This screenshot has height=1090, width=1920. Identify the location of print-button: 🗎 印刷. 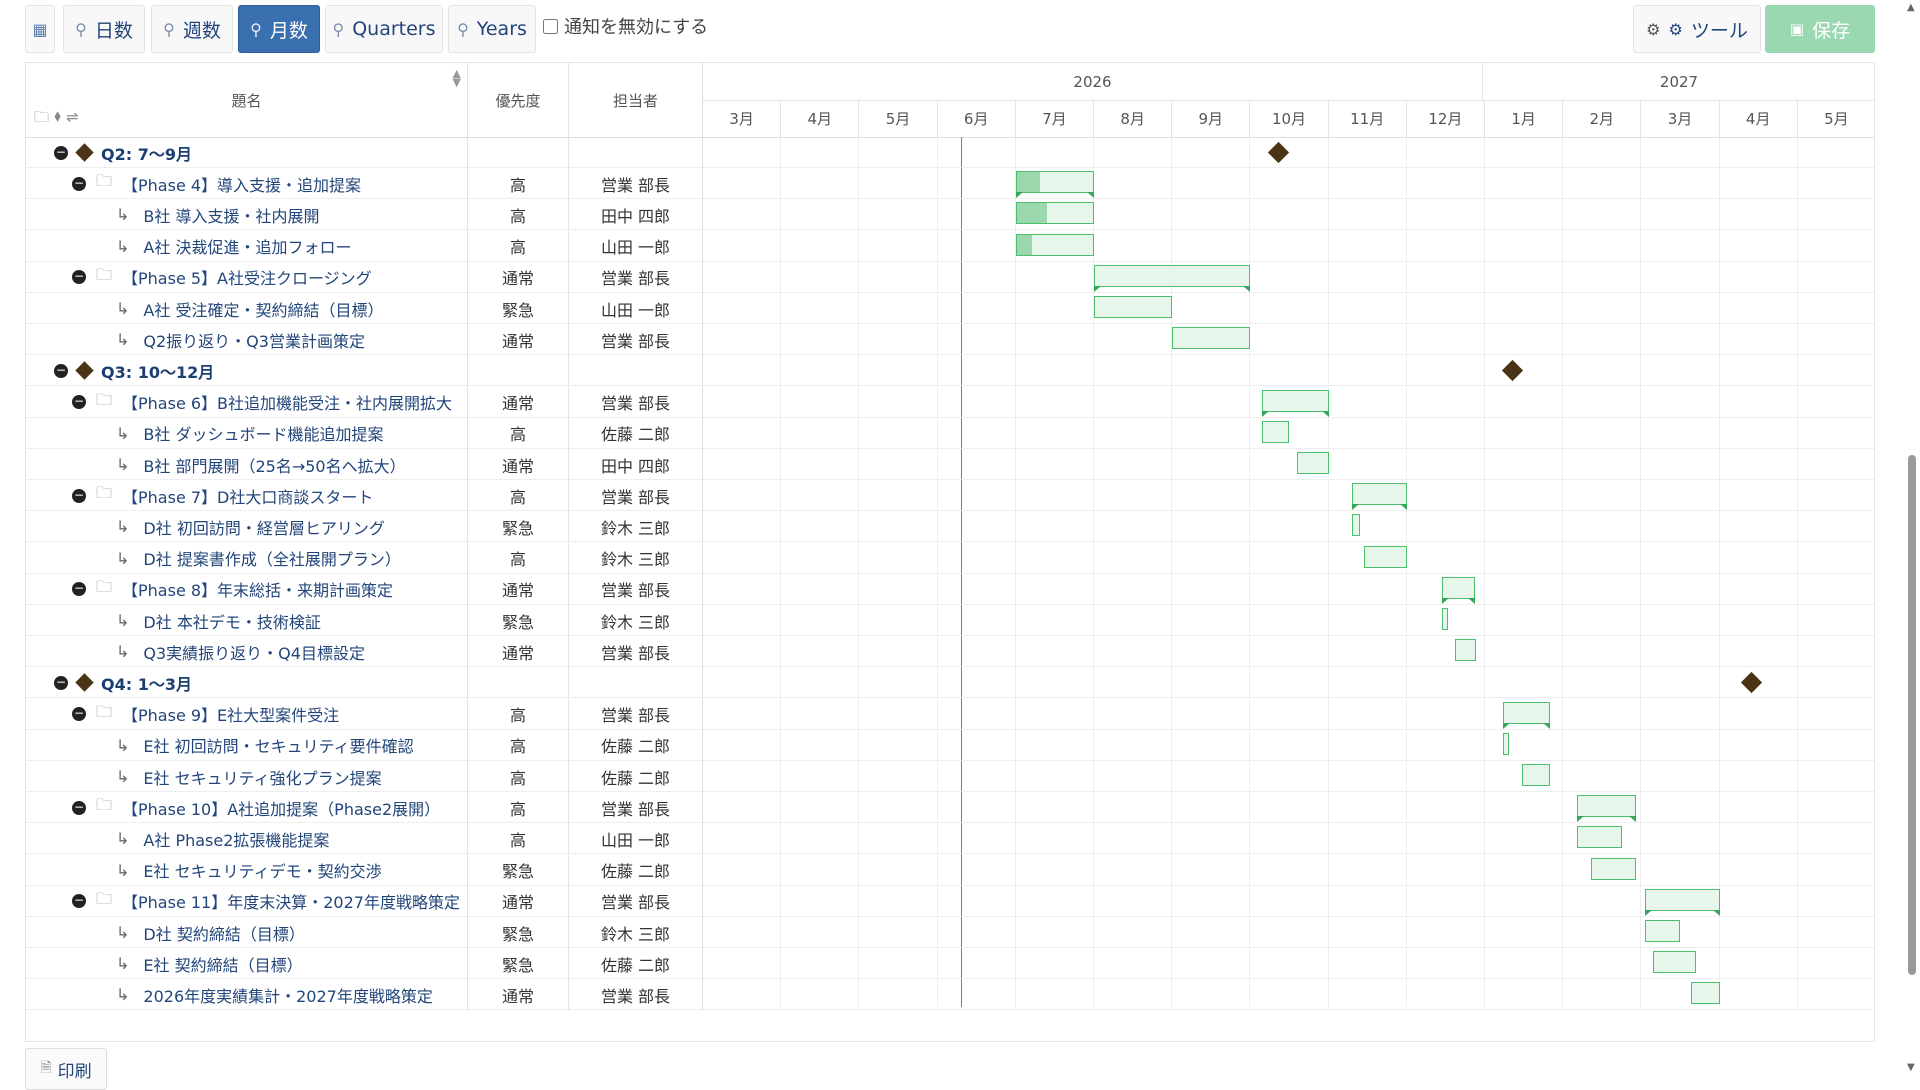
(66, 1069).